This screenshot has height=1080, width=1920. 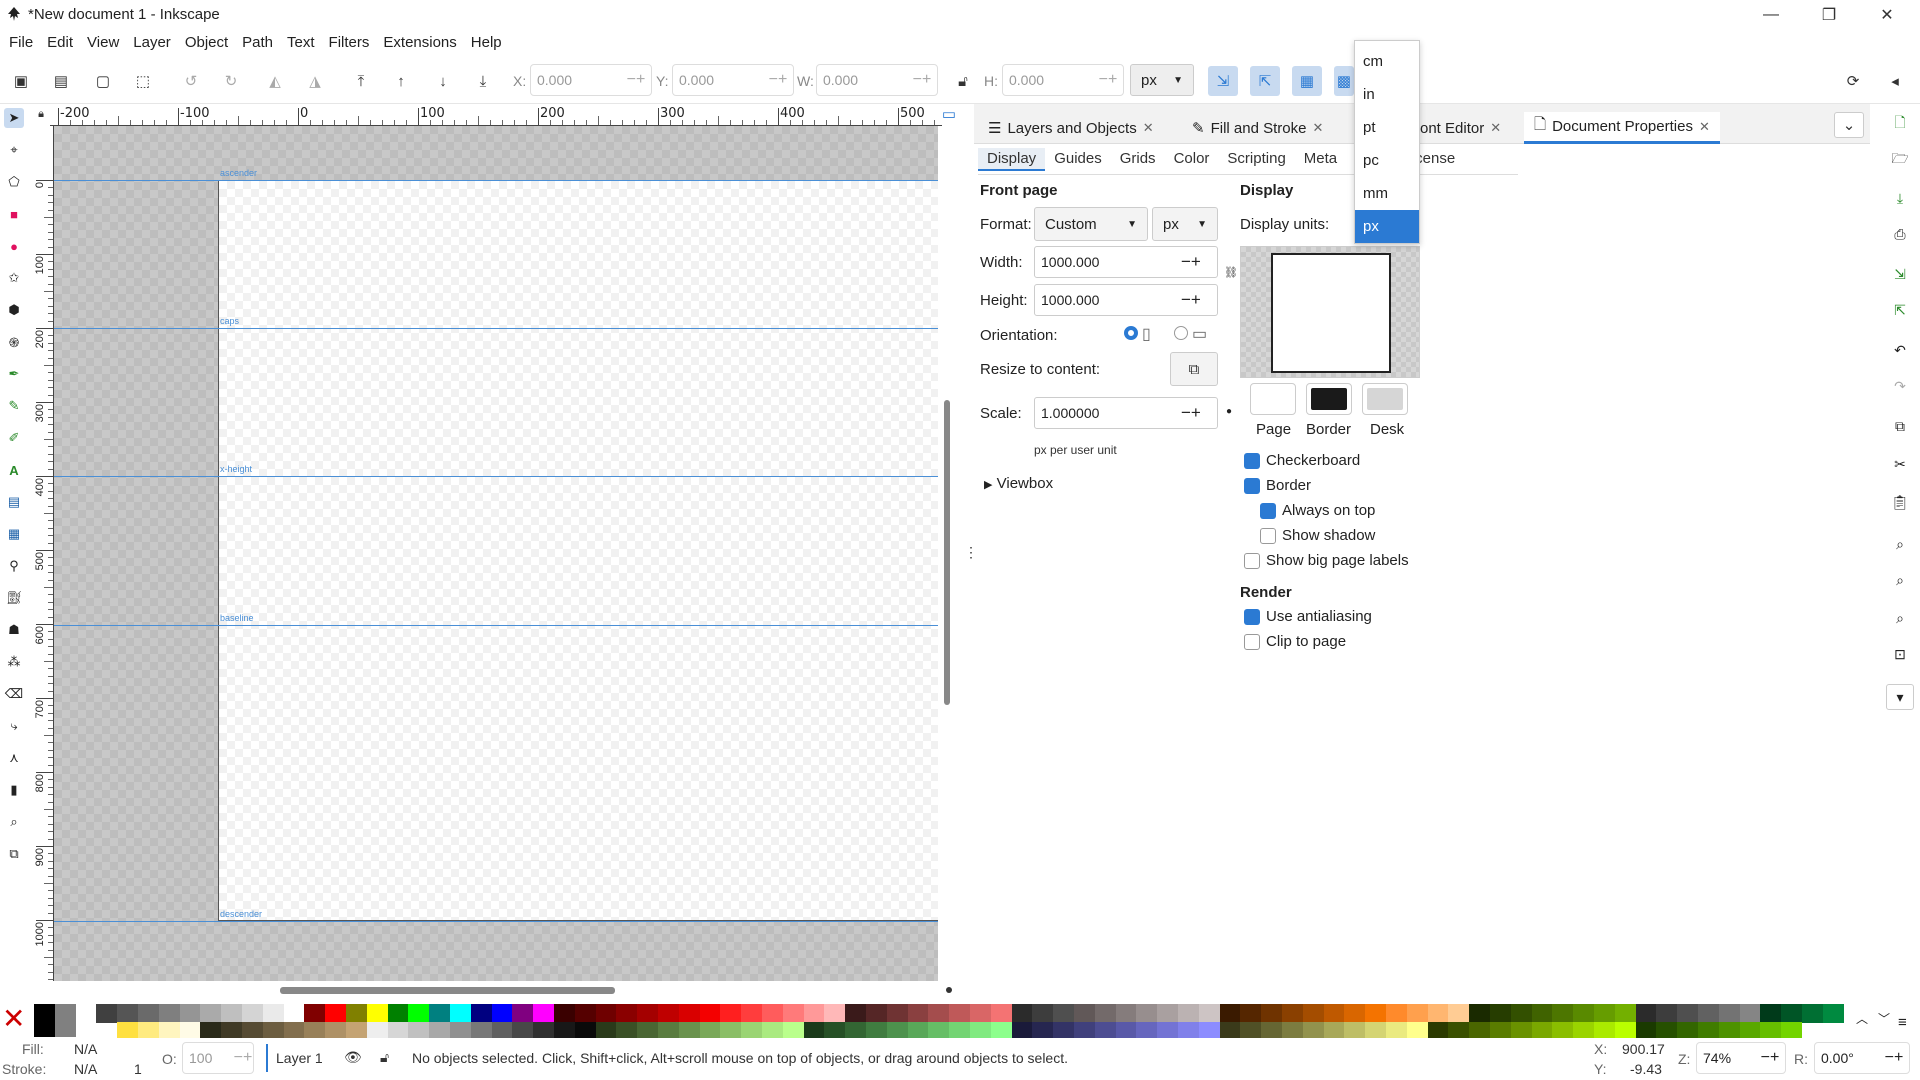 What do you see at coordinates (443, 81) in the screenshot?
I see `lower-icon: ↓` at bounding box center [443, 81].